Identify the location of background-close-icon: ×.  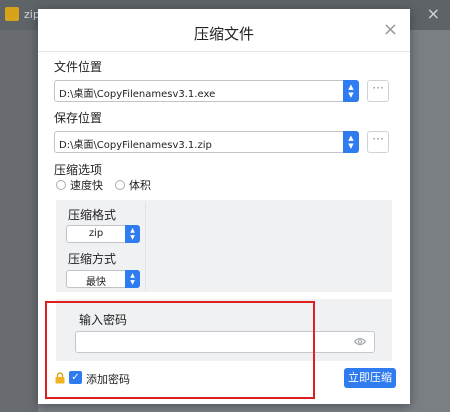
(433, 13).